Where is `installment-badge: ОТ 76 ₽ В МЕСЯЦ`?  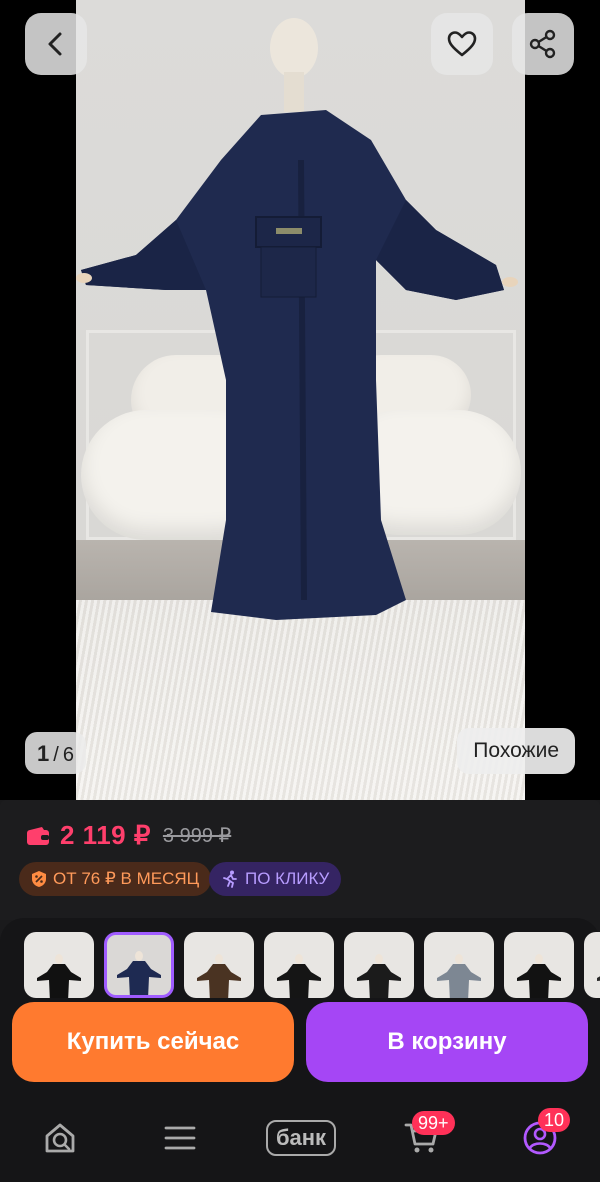
installment-badge: ОТ 76 ₽ В МЕСЯЦ is located at coordinates (115, 879).